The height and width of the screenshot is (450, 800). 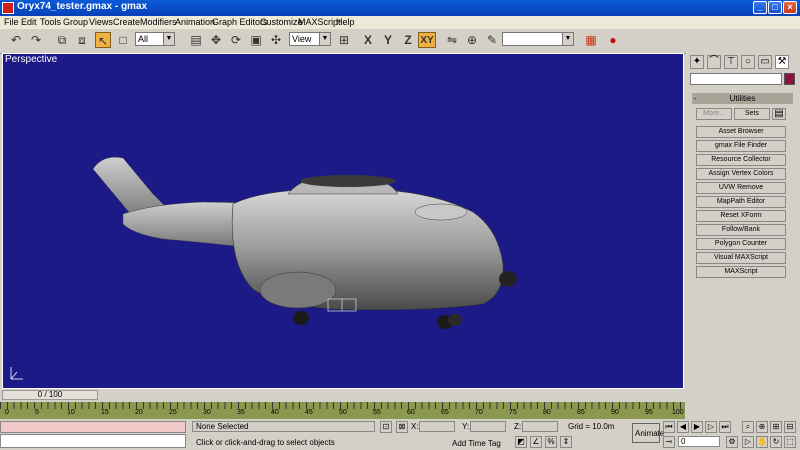 What do you see at coordinates (669, 427) in the screenshot?
I see `go-to-start-icon: ⏮` at bounding box center [669, 427].